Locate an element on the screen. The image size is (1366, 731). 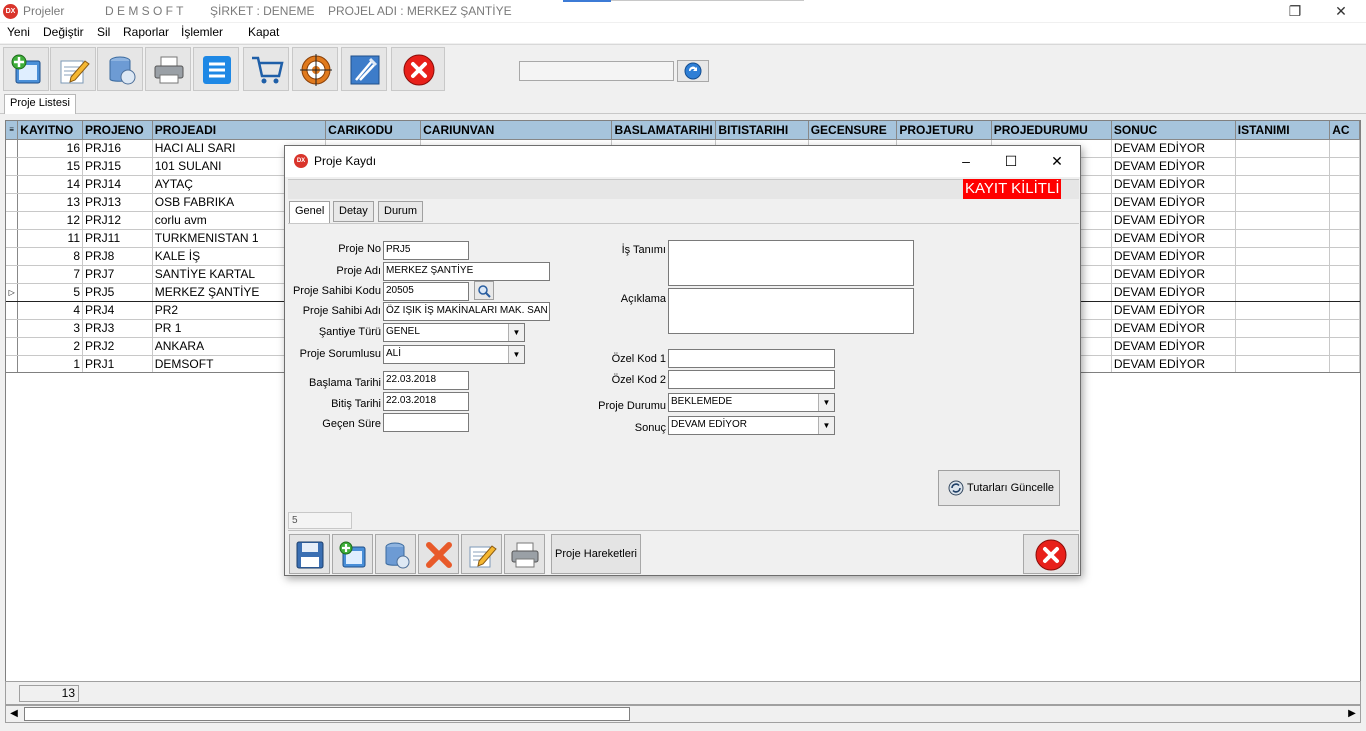
cell-projeno: PRJ15 is located at coordinates (117, 166).